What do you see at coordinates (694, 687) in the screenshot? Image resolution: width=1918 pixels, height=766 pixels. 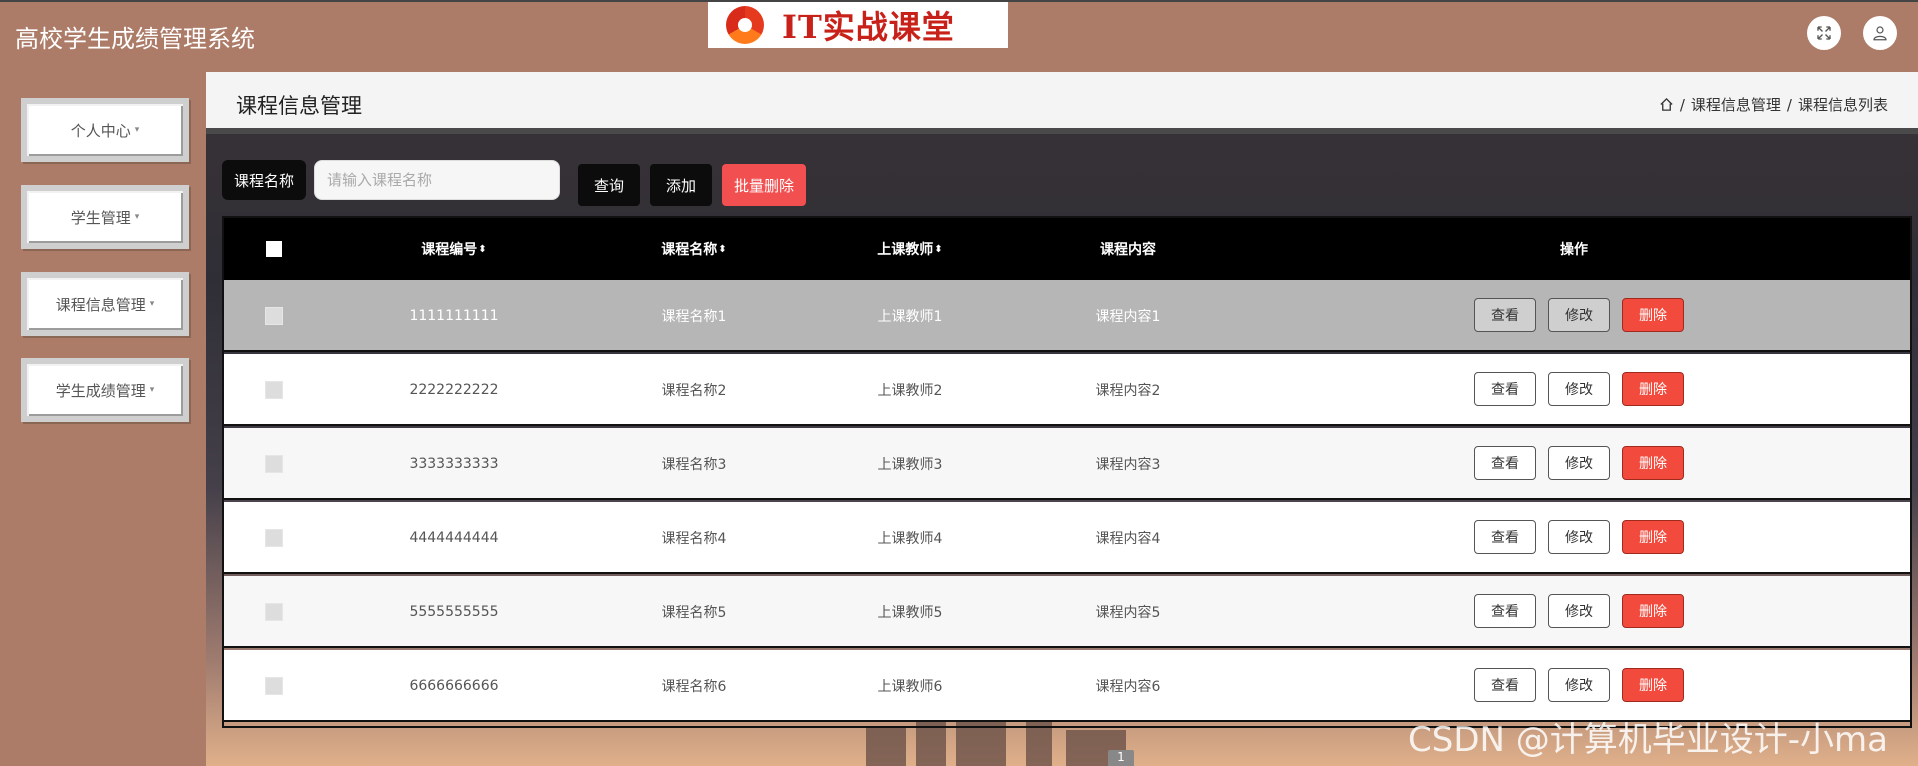 I see `course-name-cell: 课程名称6` at bounding box center [694, 687].